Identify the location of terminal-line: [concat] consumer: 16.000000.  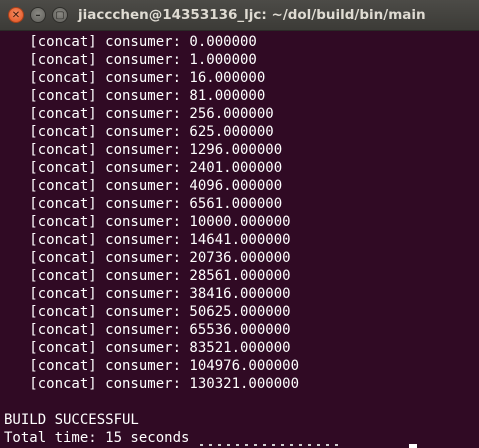
(135, 78).